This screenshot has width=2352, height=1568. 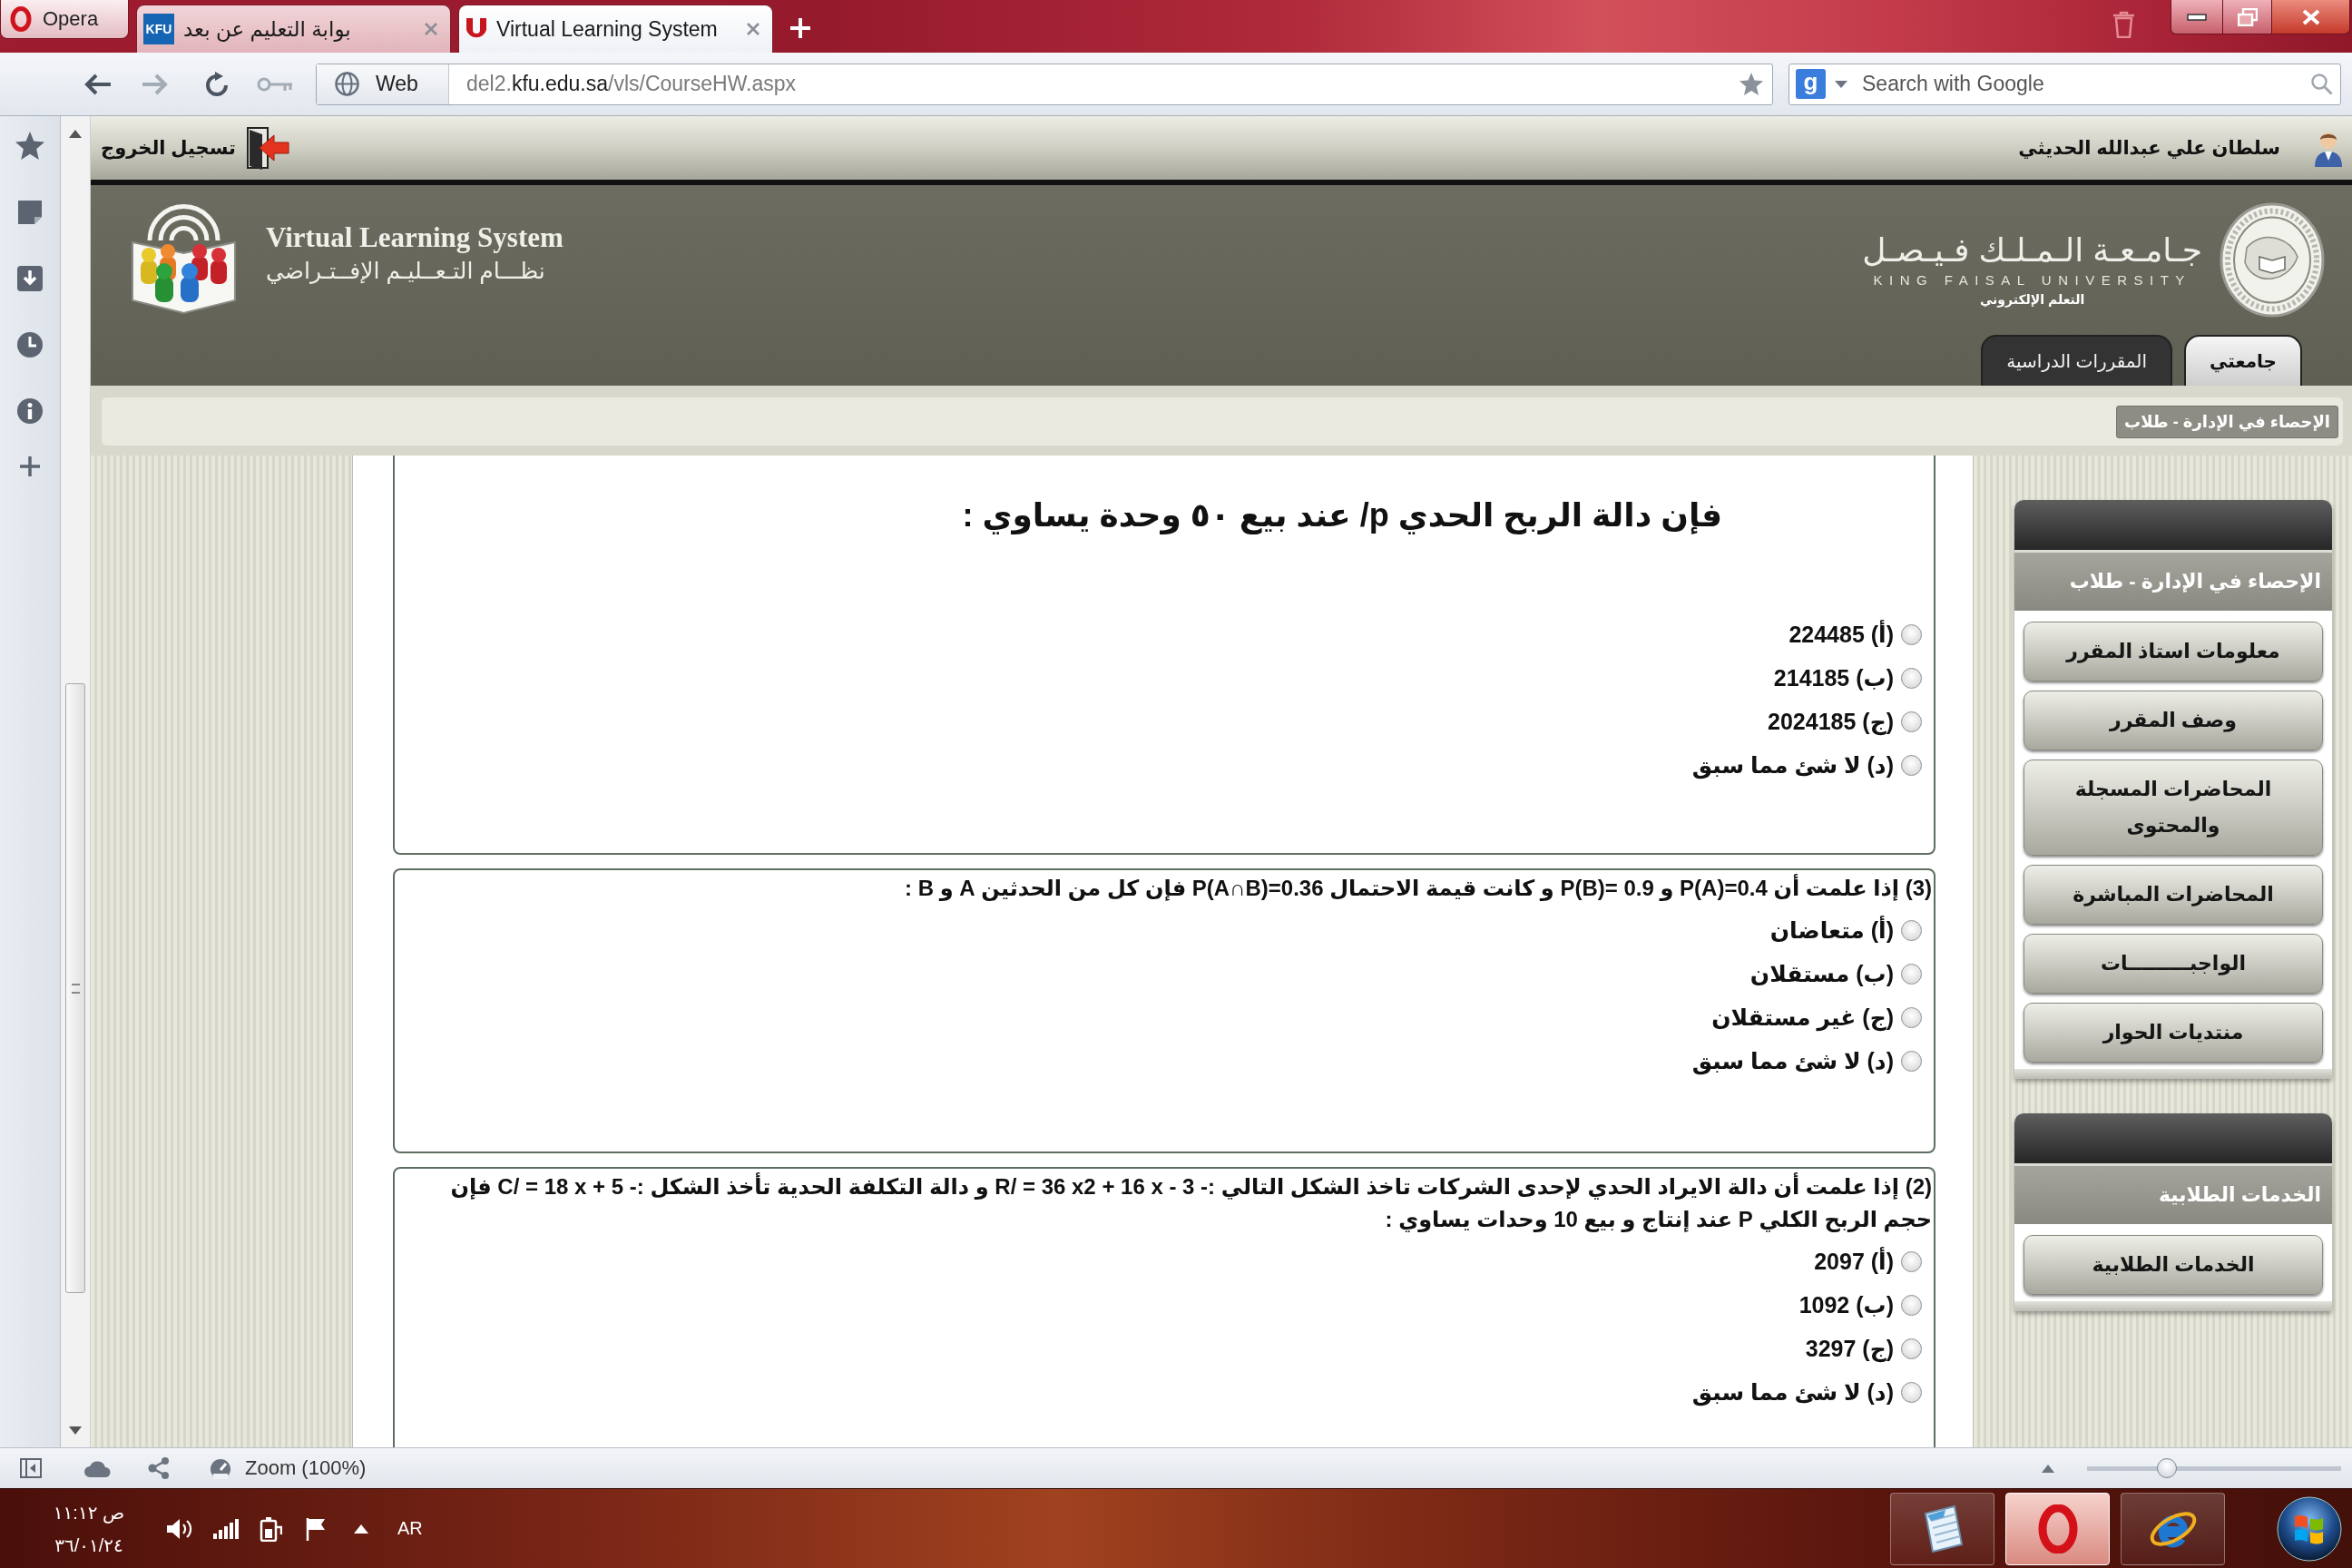 I want to click on scrollbar-thumb, so click(x=75, y=988).